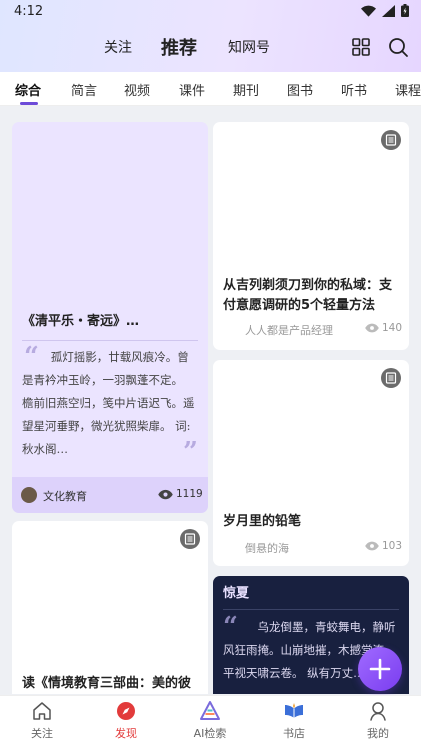 This screenshot has width=421, height=748. What do you see at coordinates (300, 89) in the screenshot?
I see `category-tab-book: 图书` at bounding box center [300, 89].